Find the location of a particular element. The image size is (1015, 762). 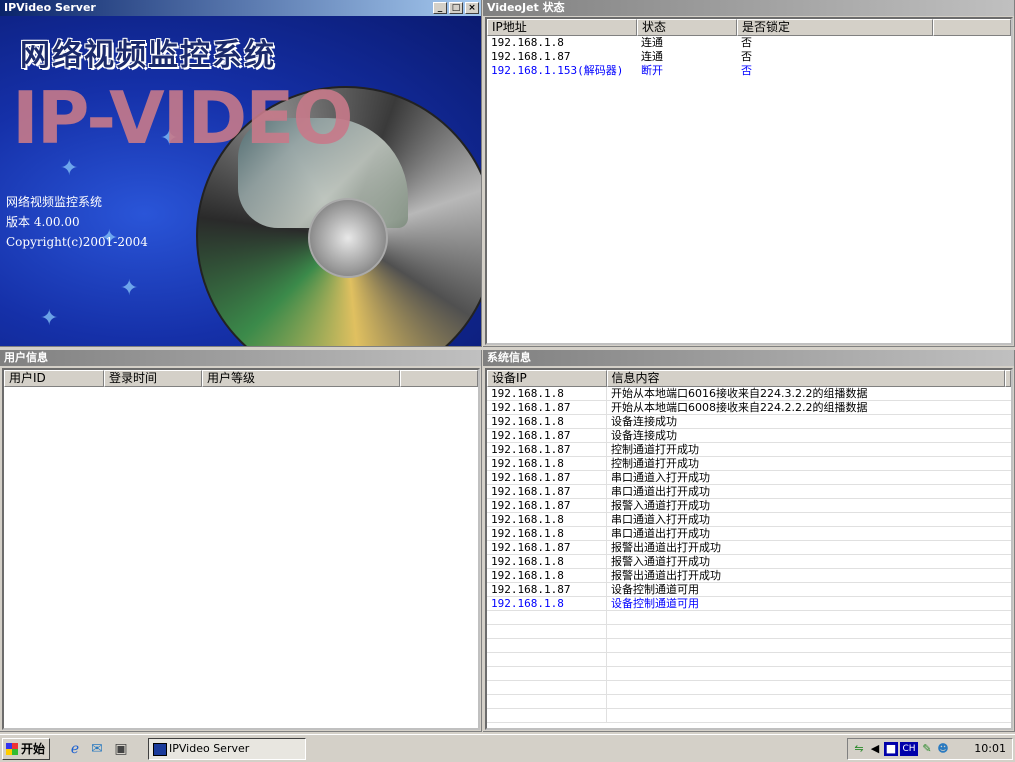

copyright-text: Copyright(c)2001-2004 is located at coordinates (77, 242).